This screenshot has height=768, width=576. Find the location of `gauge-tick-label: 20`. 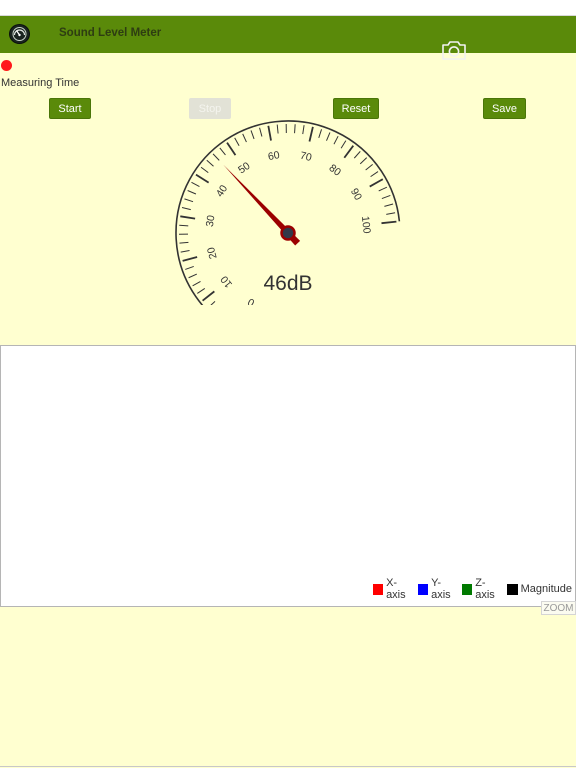

gauge-tick-label: 20 is located at coordinates (212, 253).